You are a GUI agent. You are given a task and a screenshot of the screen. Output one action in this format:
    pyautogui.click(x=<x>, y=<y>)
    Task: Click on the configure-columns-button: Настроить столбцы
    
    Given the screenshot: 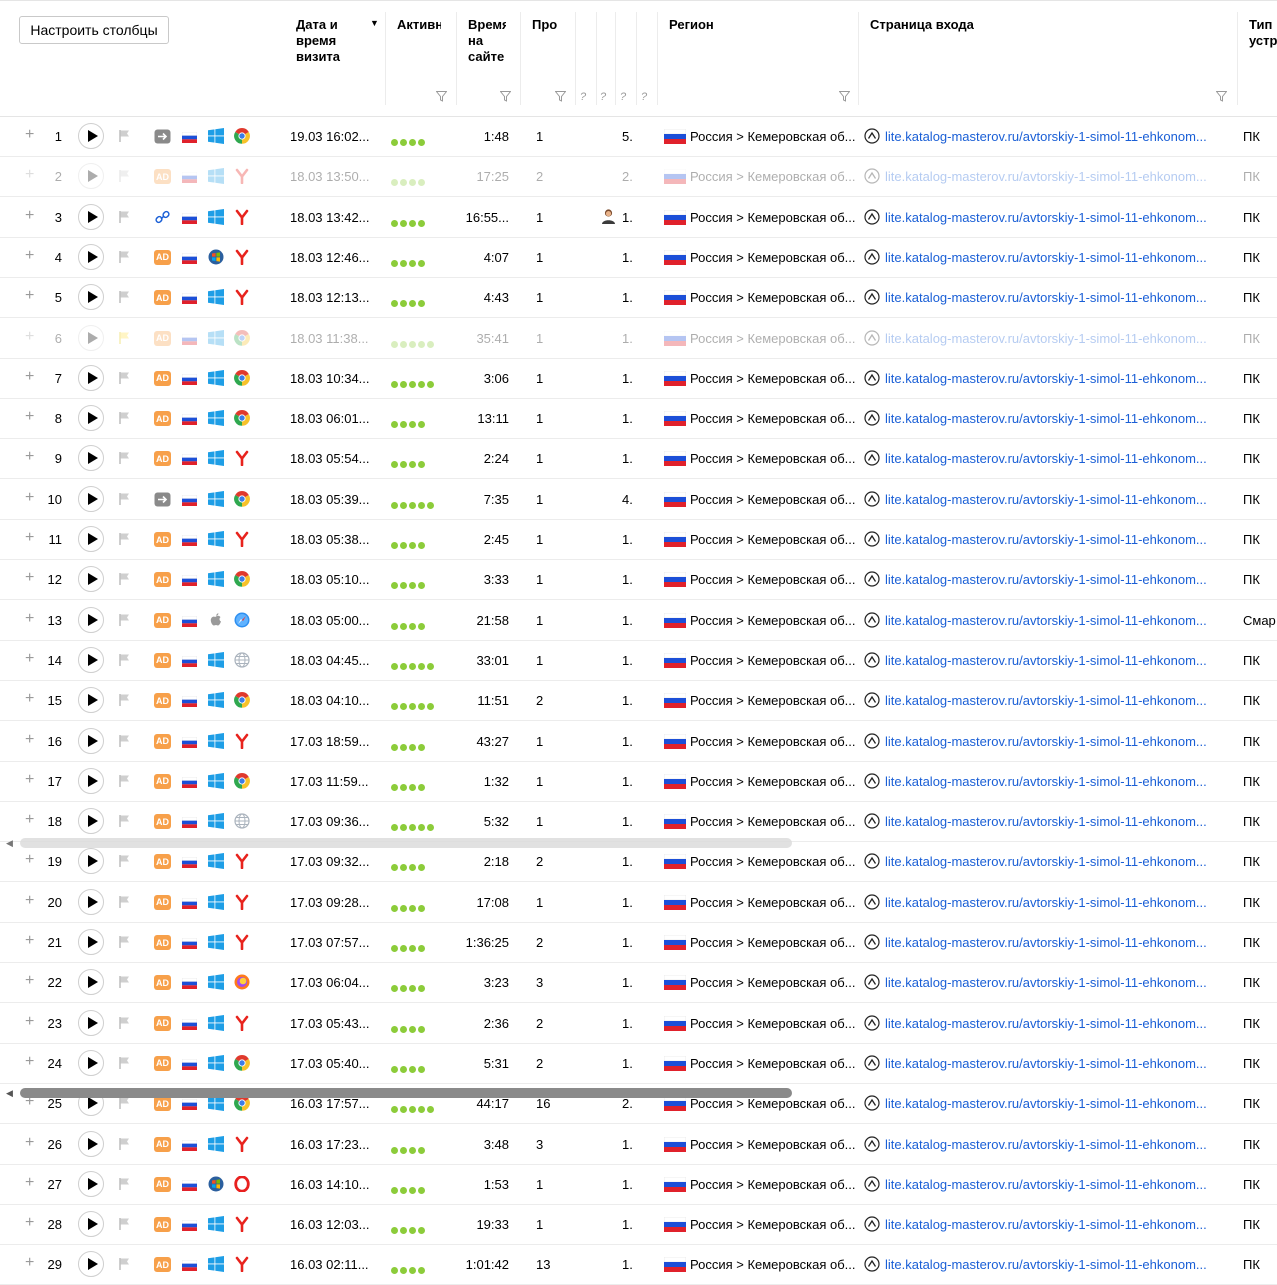 What is the action you would take?
    pyautogui.click(x=94, y=30)
    